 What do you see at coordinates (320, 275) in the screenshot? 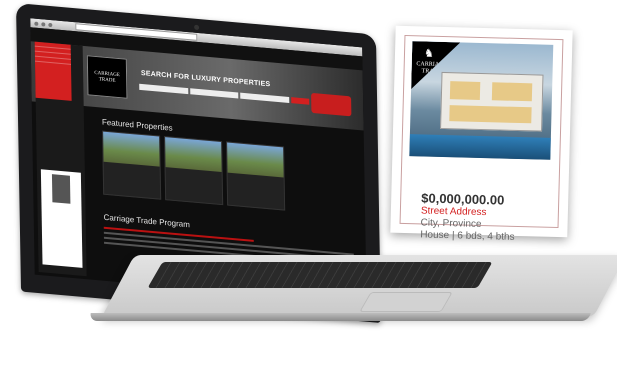
I see `keyboard` at bounding box center [320, 275].